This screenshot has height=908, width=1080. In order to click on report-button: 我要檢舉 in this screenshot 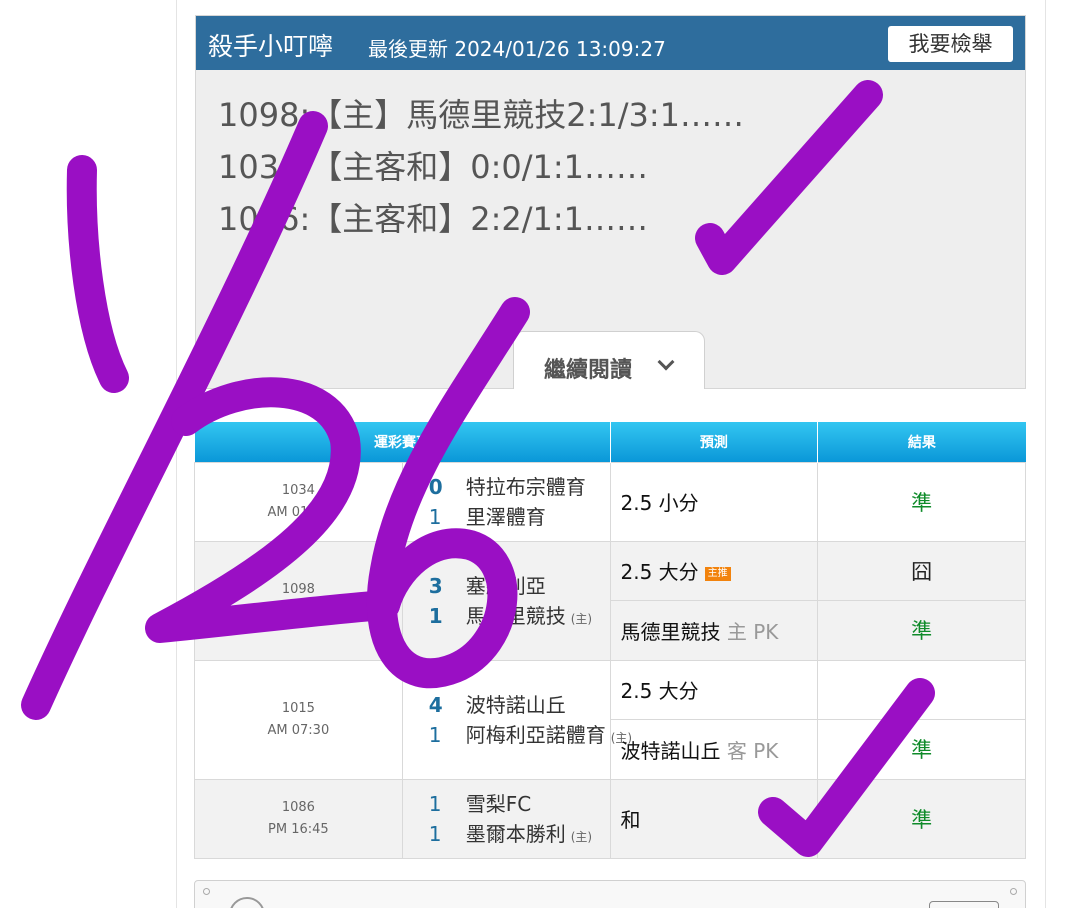, I will do `click(950, 44)`.